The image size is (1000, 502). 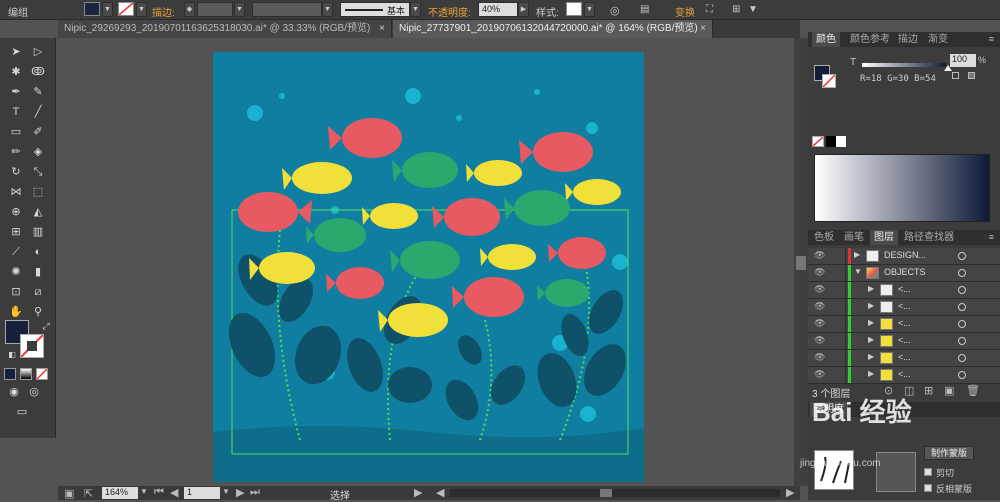 What do you see at coordinates (963, 60) in the screenshot?
I see `tint-value-input: 100` at bounding box center [963, 60].